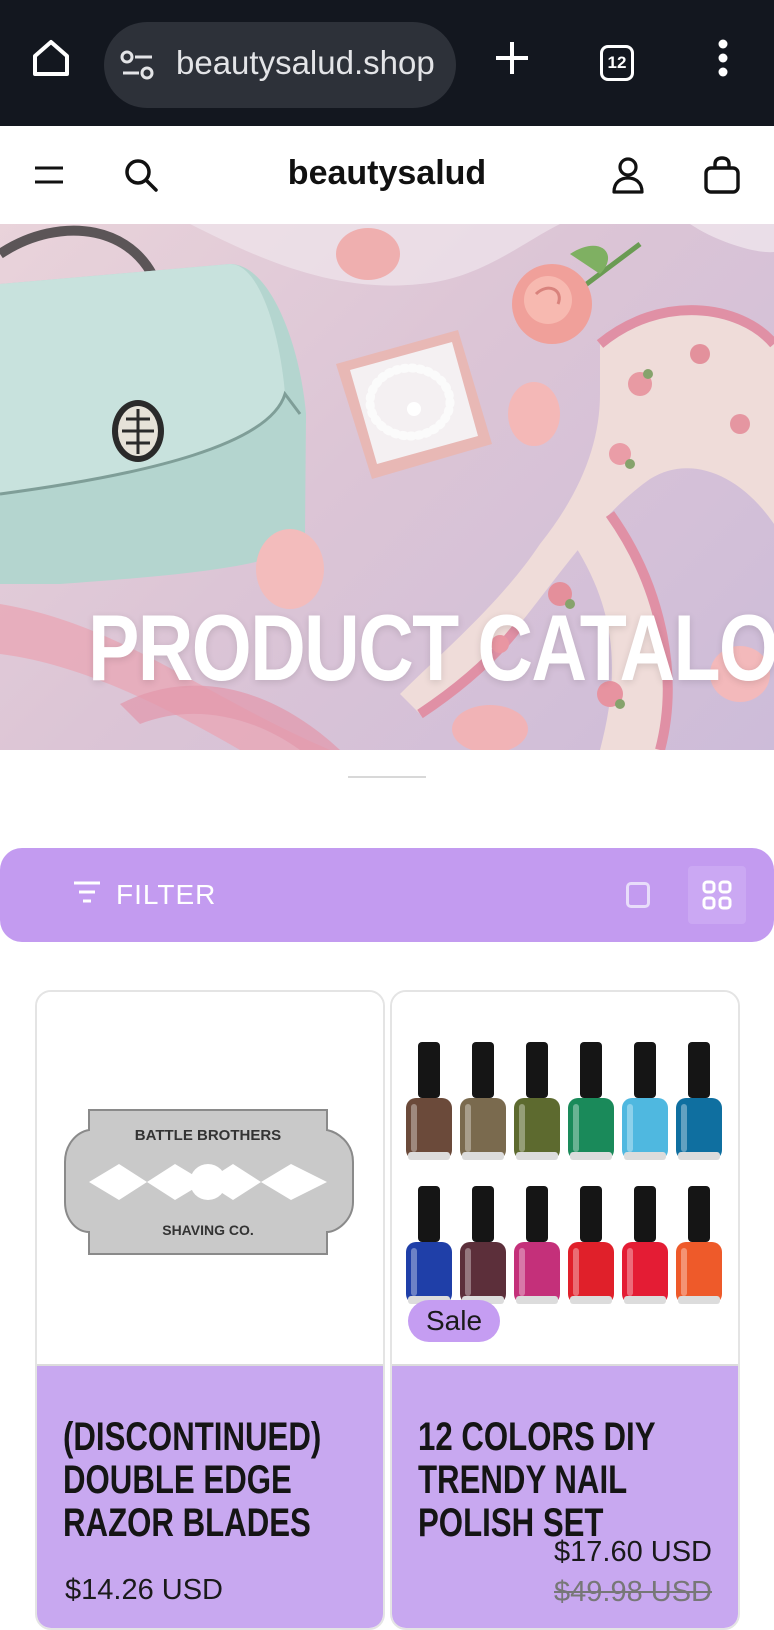  Describe the element at coordinates (722, 175) in the screenshot. I see `cart-icon` at that location.